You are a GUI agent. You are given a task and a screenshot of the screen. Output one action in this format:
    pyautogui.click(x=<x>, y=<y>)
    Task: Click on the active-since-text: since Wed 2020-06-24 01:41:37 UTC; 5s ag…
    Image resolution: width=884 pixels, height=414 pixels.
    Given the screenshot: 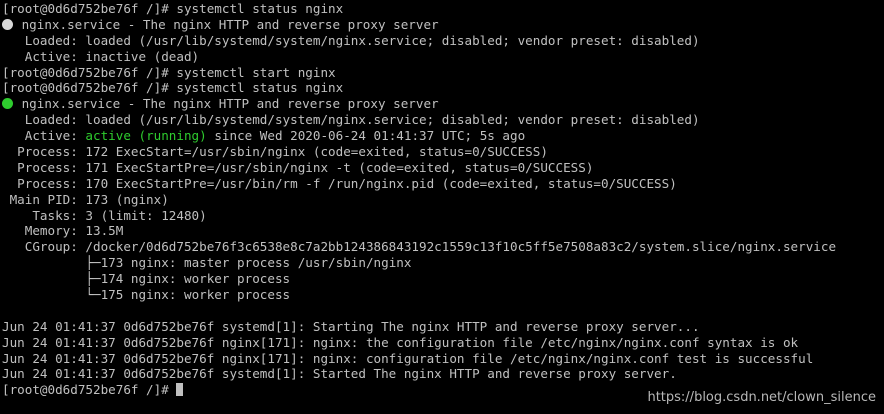 What is the action you would take?
    pyautogui.click(x=366, y=136)
    